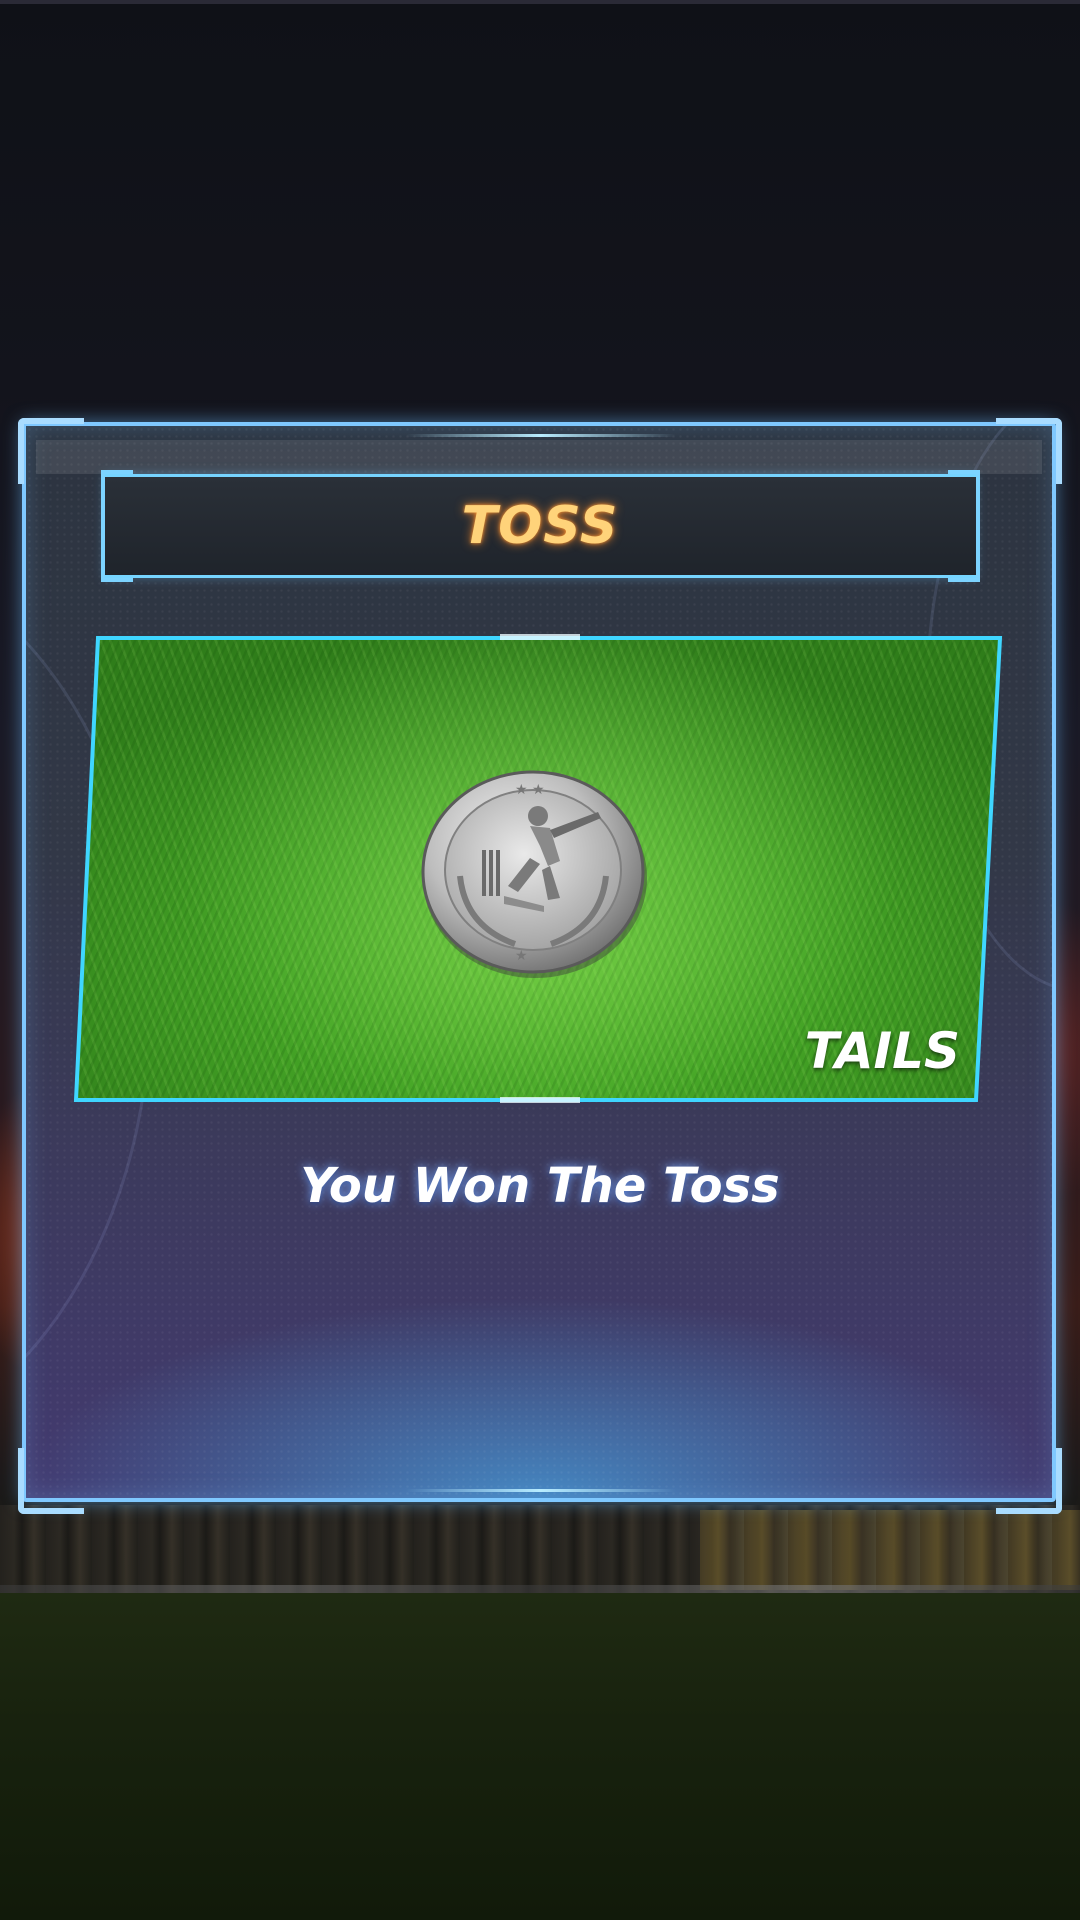 The width and height of the screenshot is (1080, 1920). I want to click on toss-result-message: You Won The Toss, so click(540, 1186).